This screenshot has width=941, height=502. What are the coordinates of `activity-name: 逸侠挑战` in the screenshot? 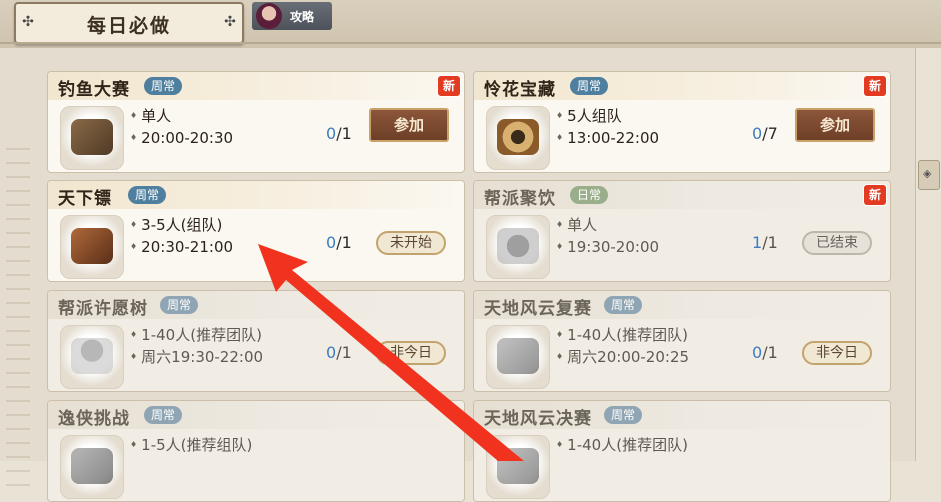 It's located at (94, 419).